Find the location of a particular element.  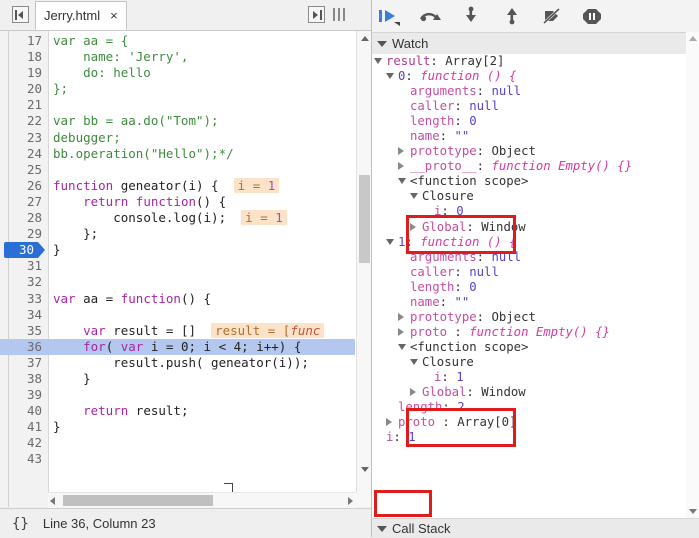

code-line: 42 is located at coordinates (177, 443).